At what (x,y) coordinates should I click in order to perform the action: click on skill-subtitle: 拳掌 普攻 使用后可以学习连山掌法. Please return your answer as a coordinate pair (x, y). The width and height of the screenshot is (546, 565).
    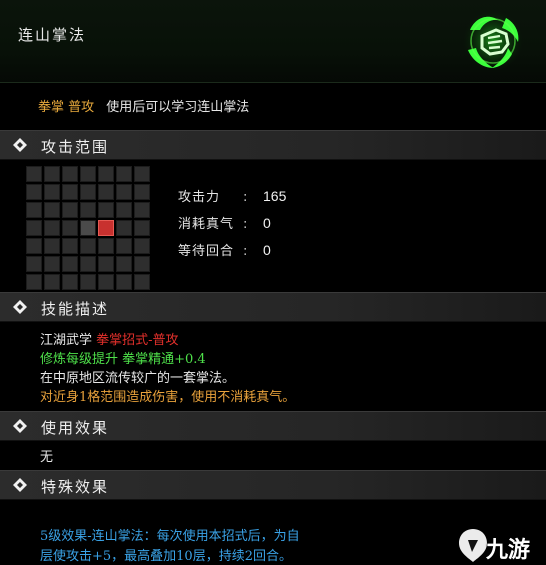
    Looking at the image, I should click on (143, 105).